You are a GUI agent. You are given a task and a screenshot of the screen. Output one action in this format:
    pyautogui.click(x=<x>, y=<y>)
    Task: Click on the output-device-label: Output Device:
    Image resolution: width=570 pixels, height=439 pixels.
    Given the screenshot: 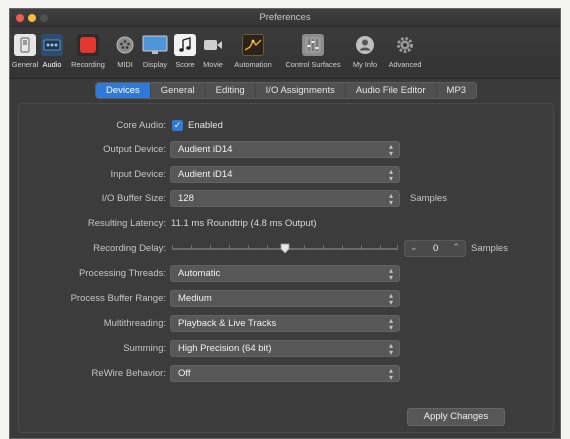 What is the action you would take?
    pyautogui.click(x=134, y=149)
    